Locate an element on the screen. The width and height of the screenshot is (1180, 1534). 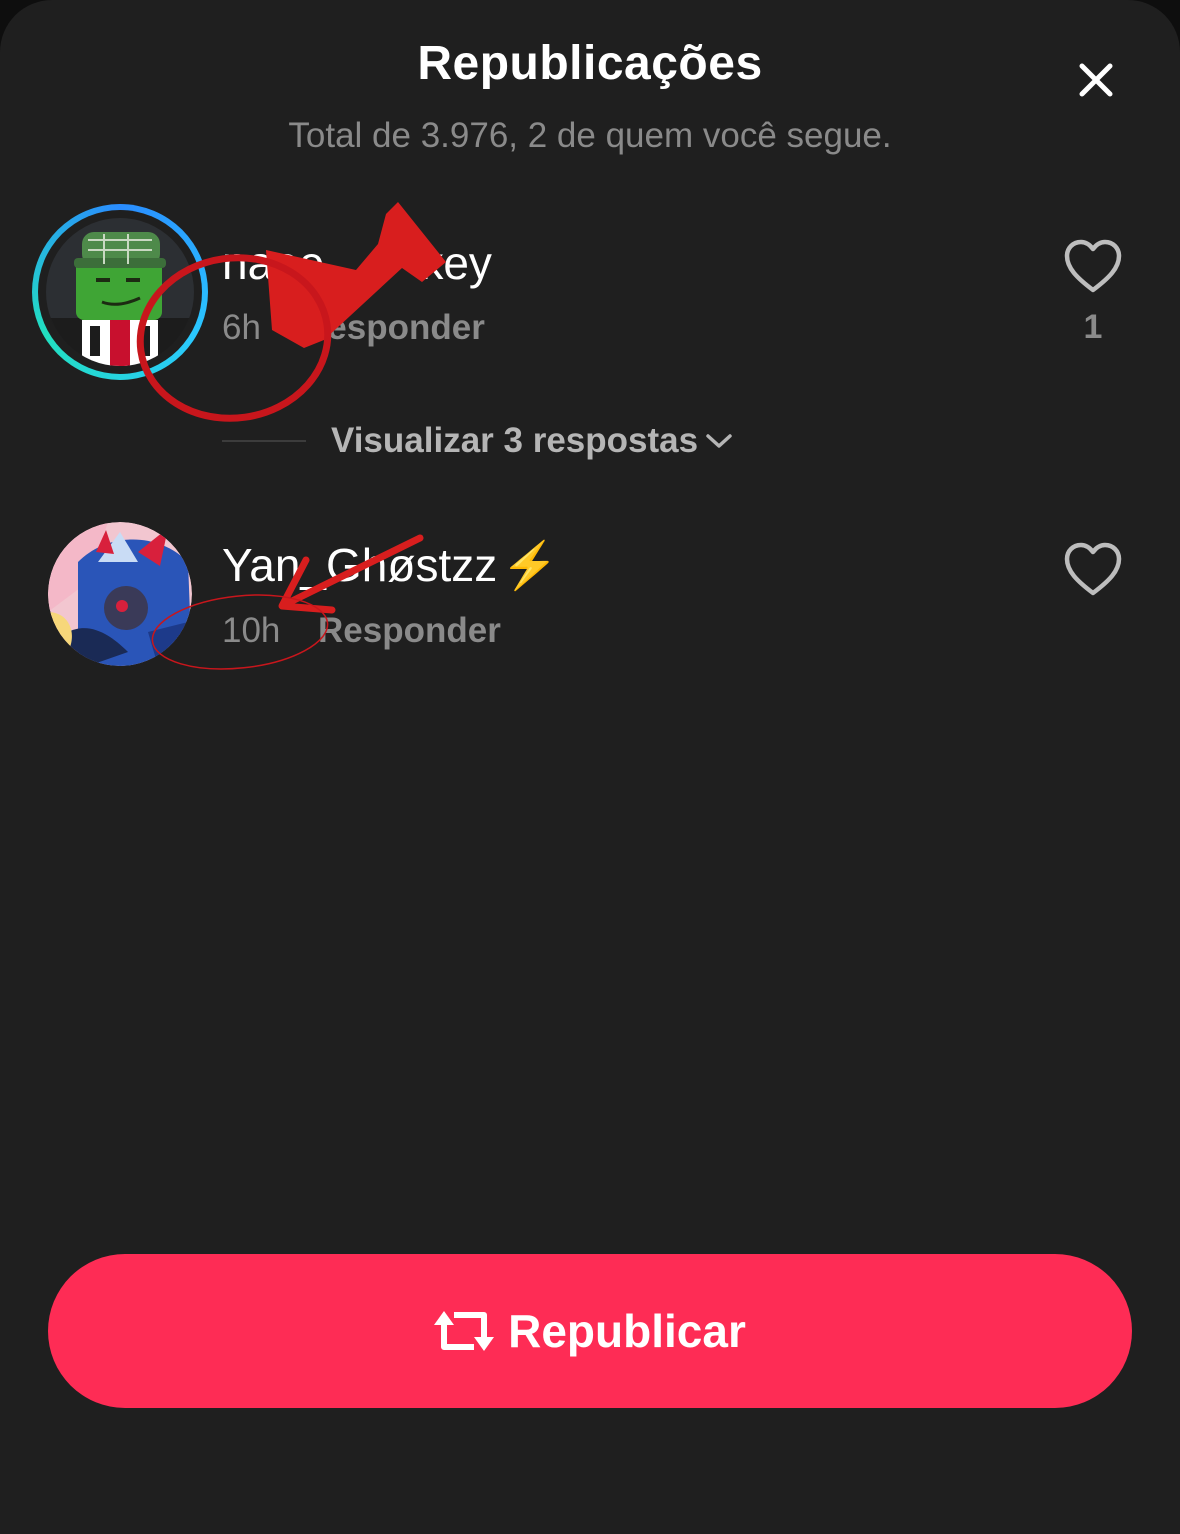
chevron-down-icon is located at coordinates (719, 441).